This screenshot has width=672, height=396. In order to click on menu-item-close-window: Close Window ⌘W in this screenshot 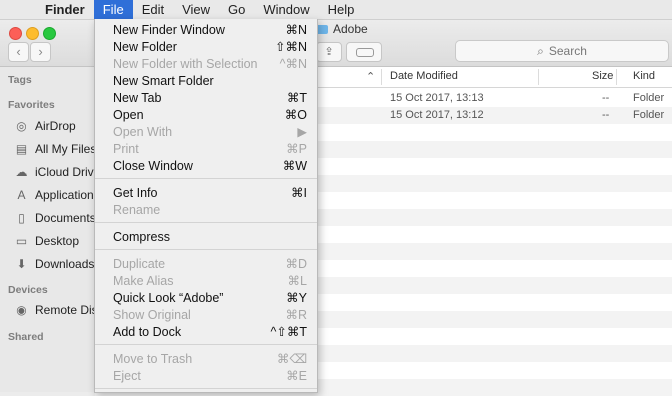, I will do `click(206, 166)`.